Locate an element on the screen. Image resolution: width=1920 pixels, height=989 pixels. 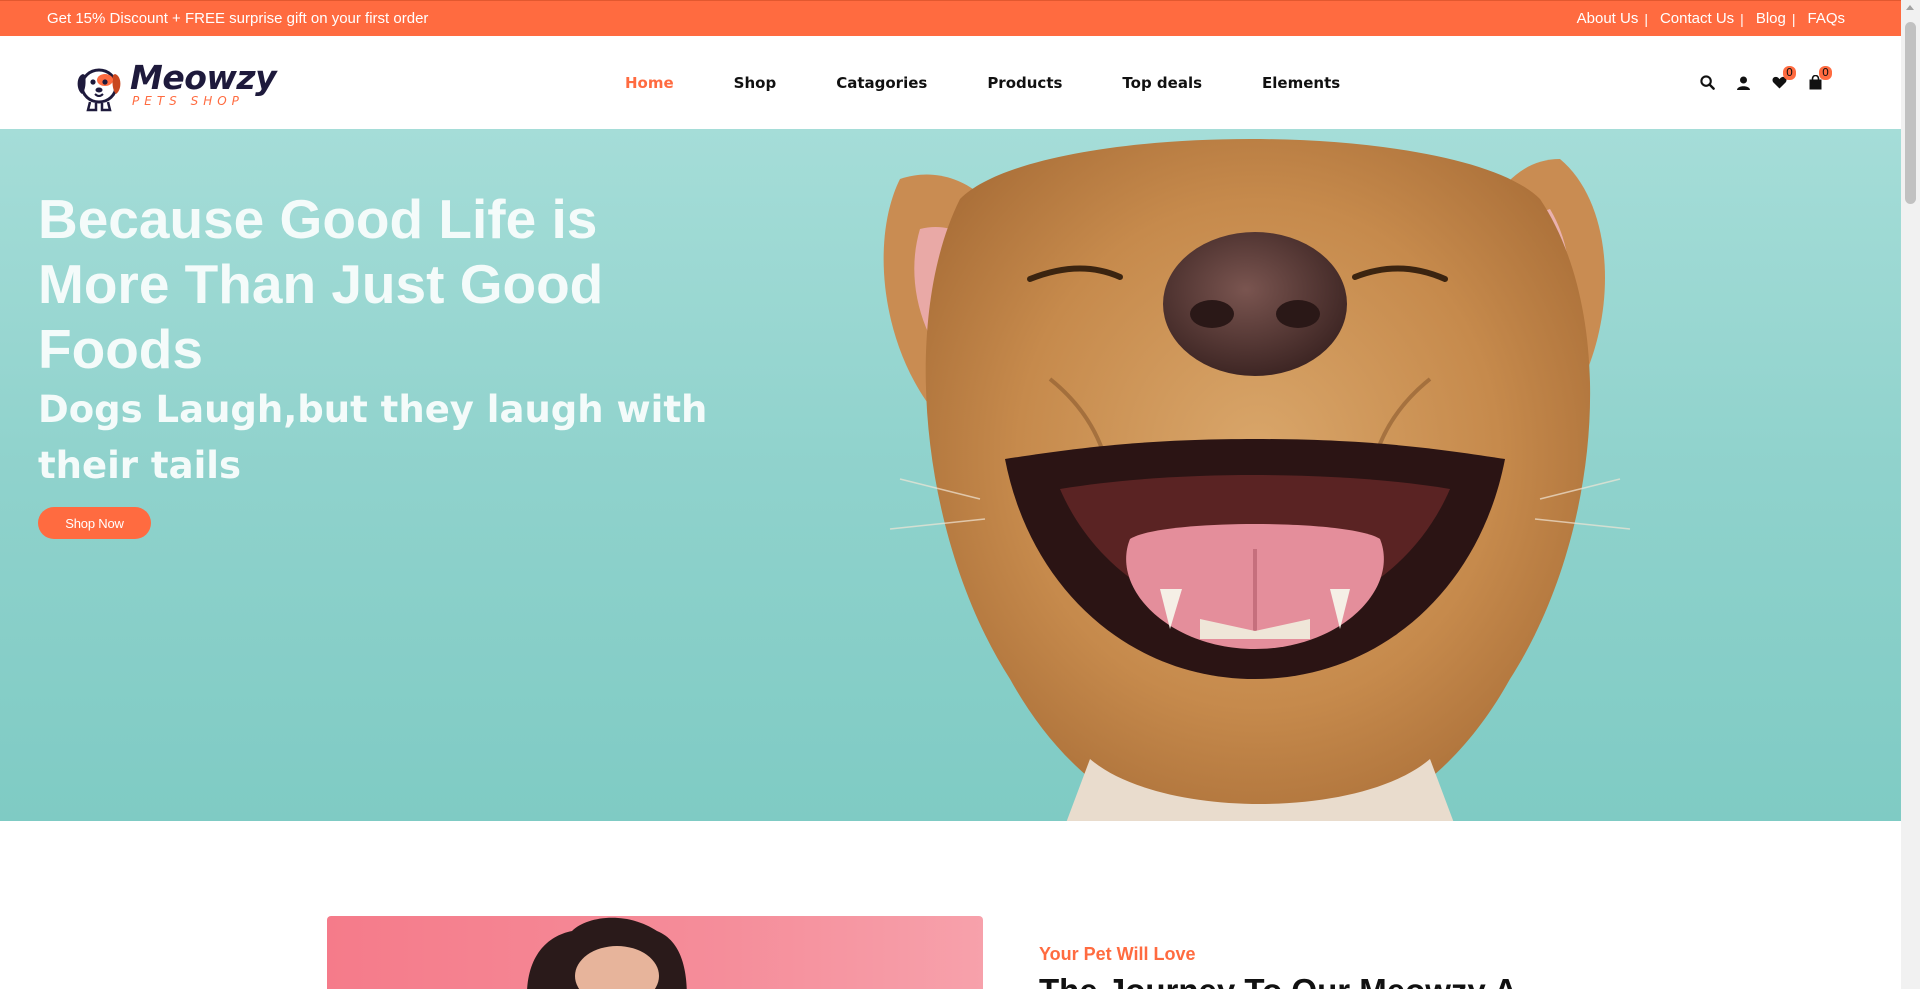
cart-button: 0 is located at coordinates (1819, 78).